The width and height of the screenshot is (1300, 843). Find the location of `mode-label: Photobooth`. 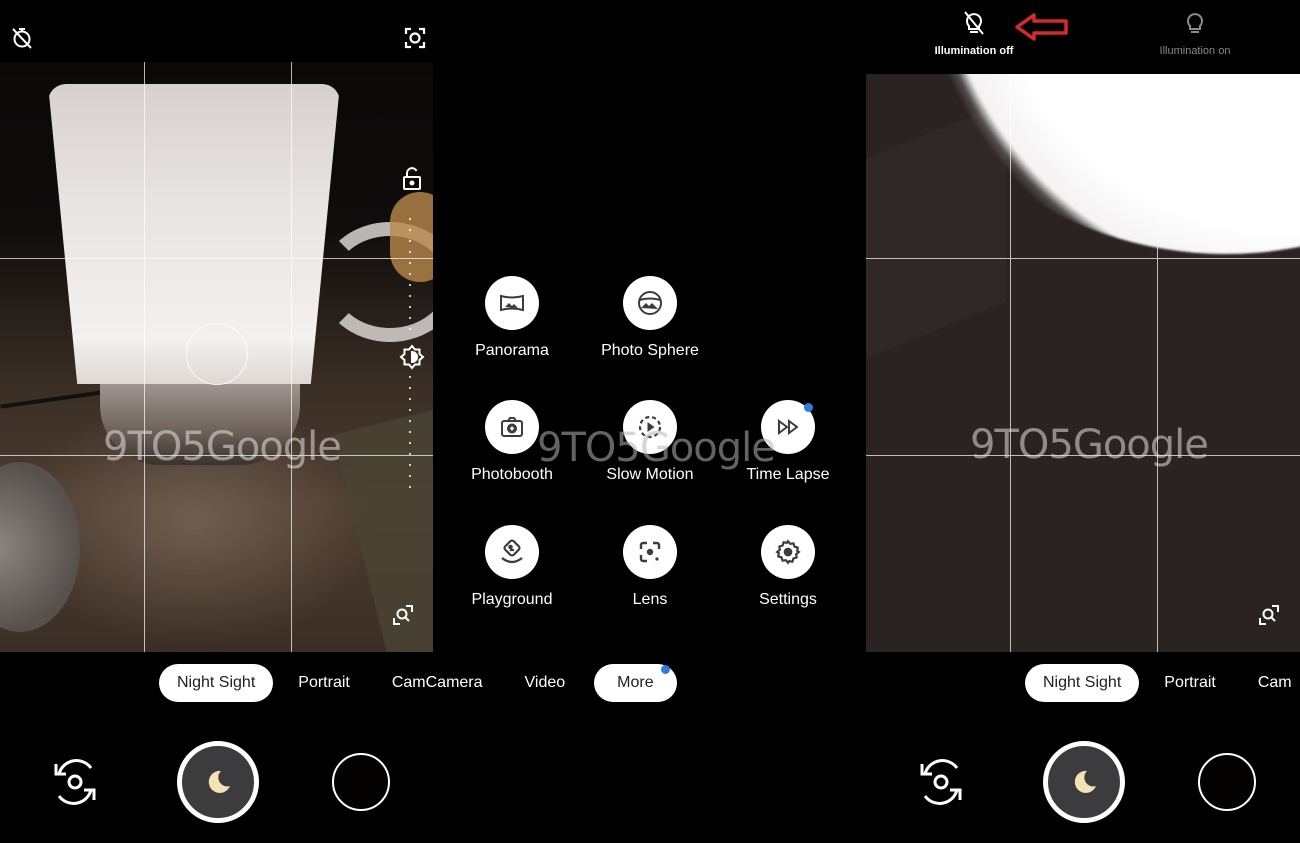

mode-label: Photobooth is located at coordinates (512, 474).